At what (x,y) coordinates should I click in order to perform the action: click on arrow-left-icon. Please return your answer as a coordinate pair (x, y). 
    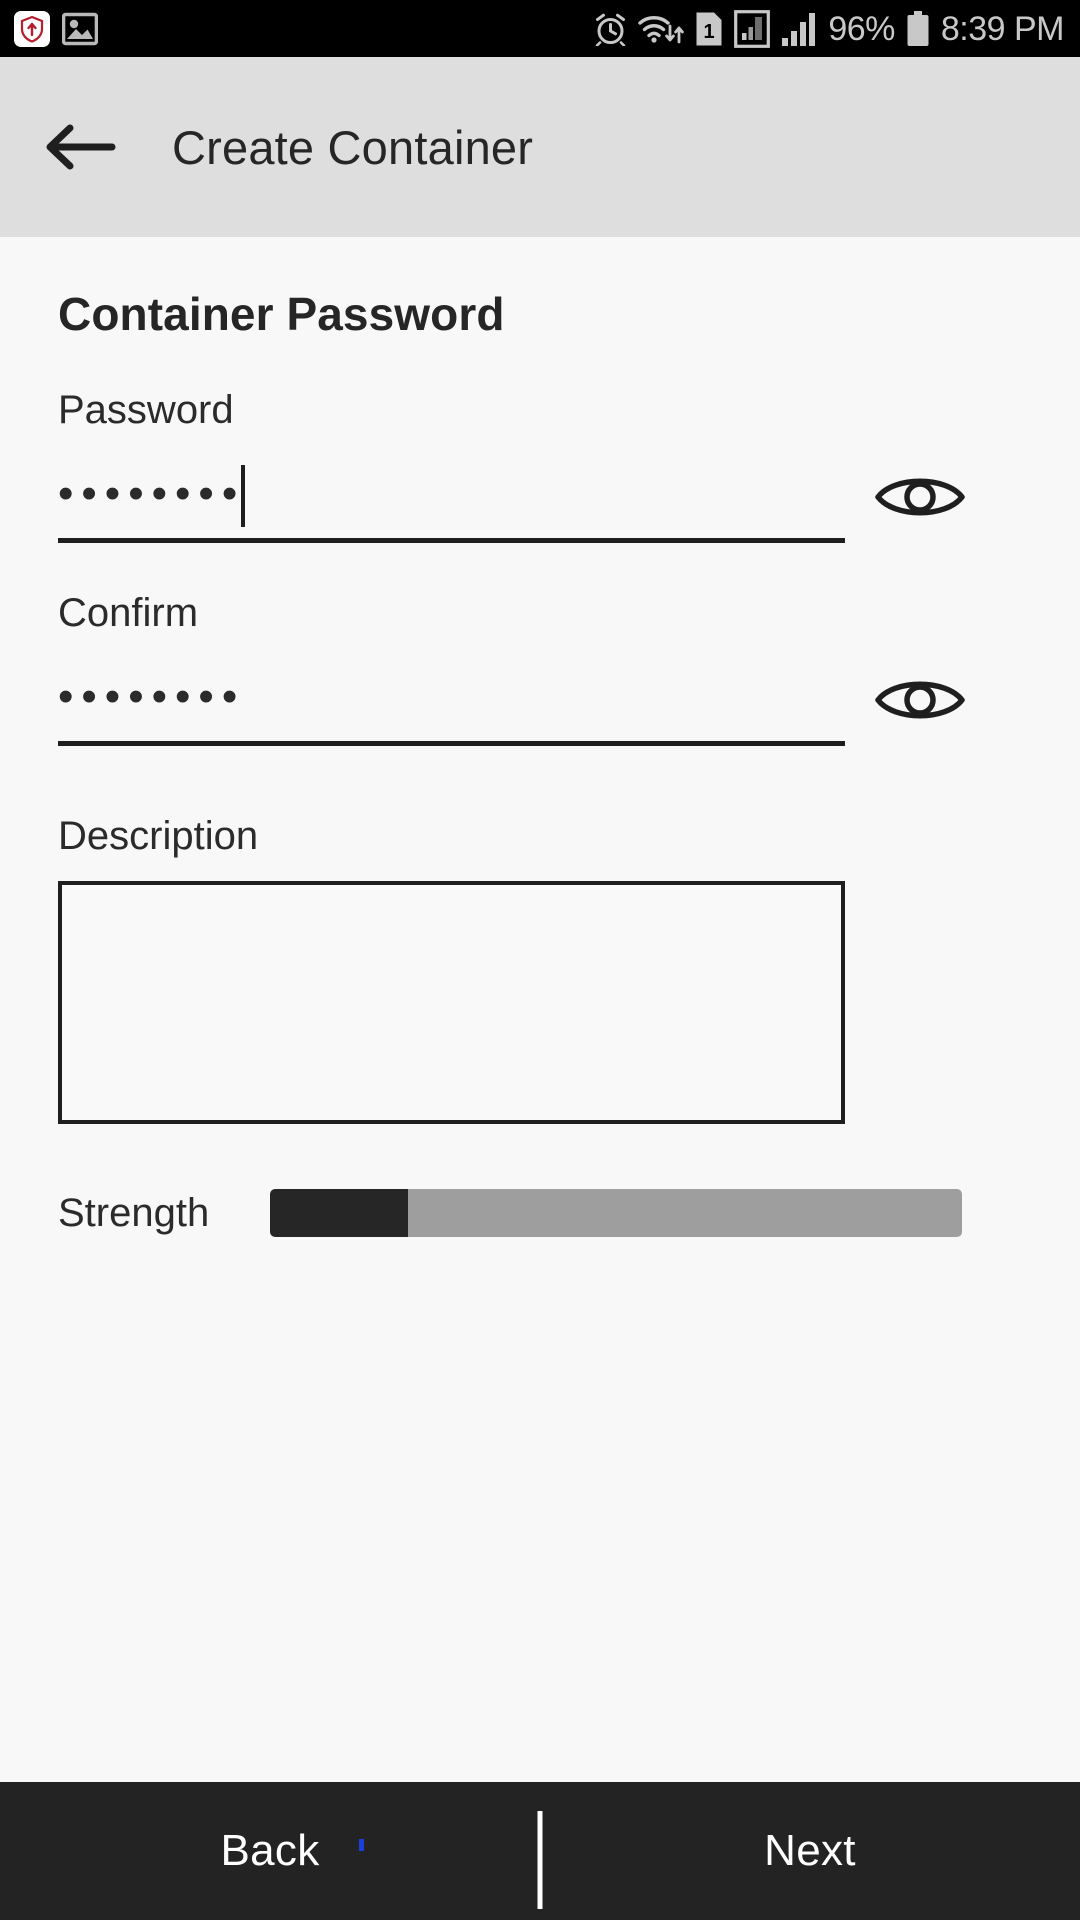
    Looking at the image, I should click on (81, 147).